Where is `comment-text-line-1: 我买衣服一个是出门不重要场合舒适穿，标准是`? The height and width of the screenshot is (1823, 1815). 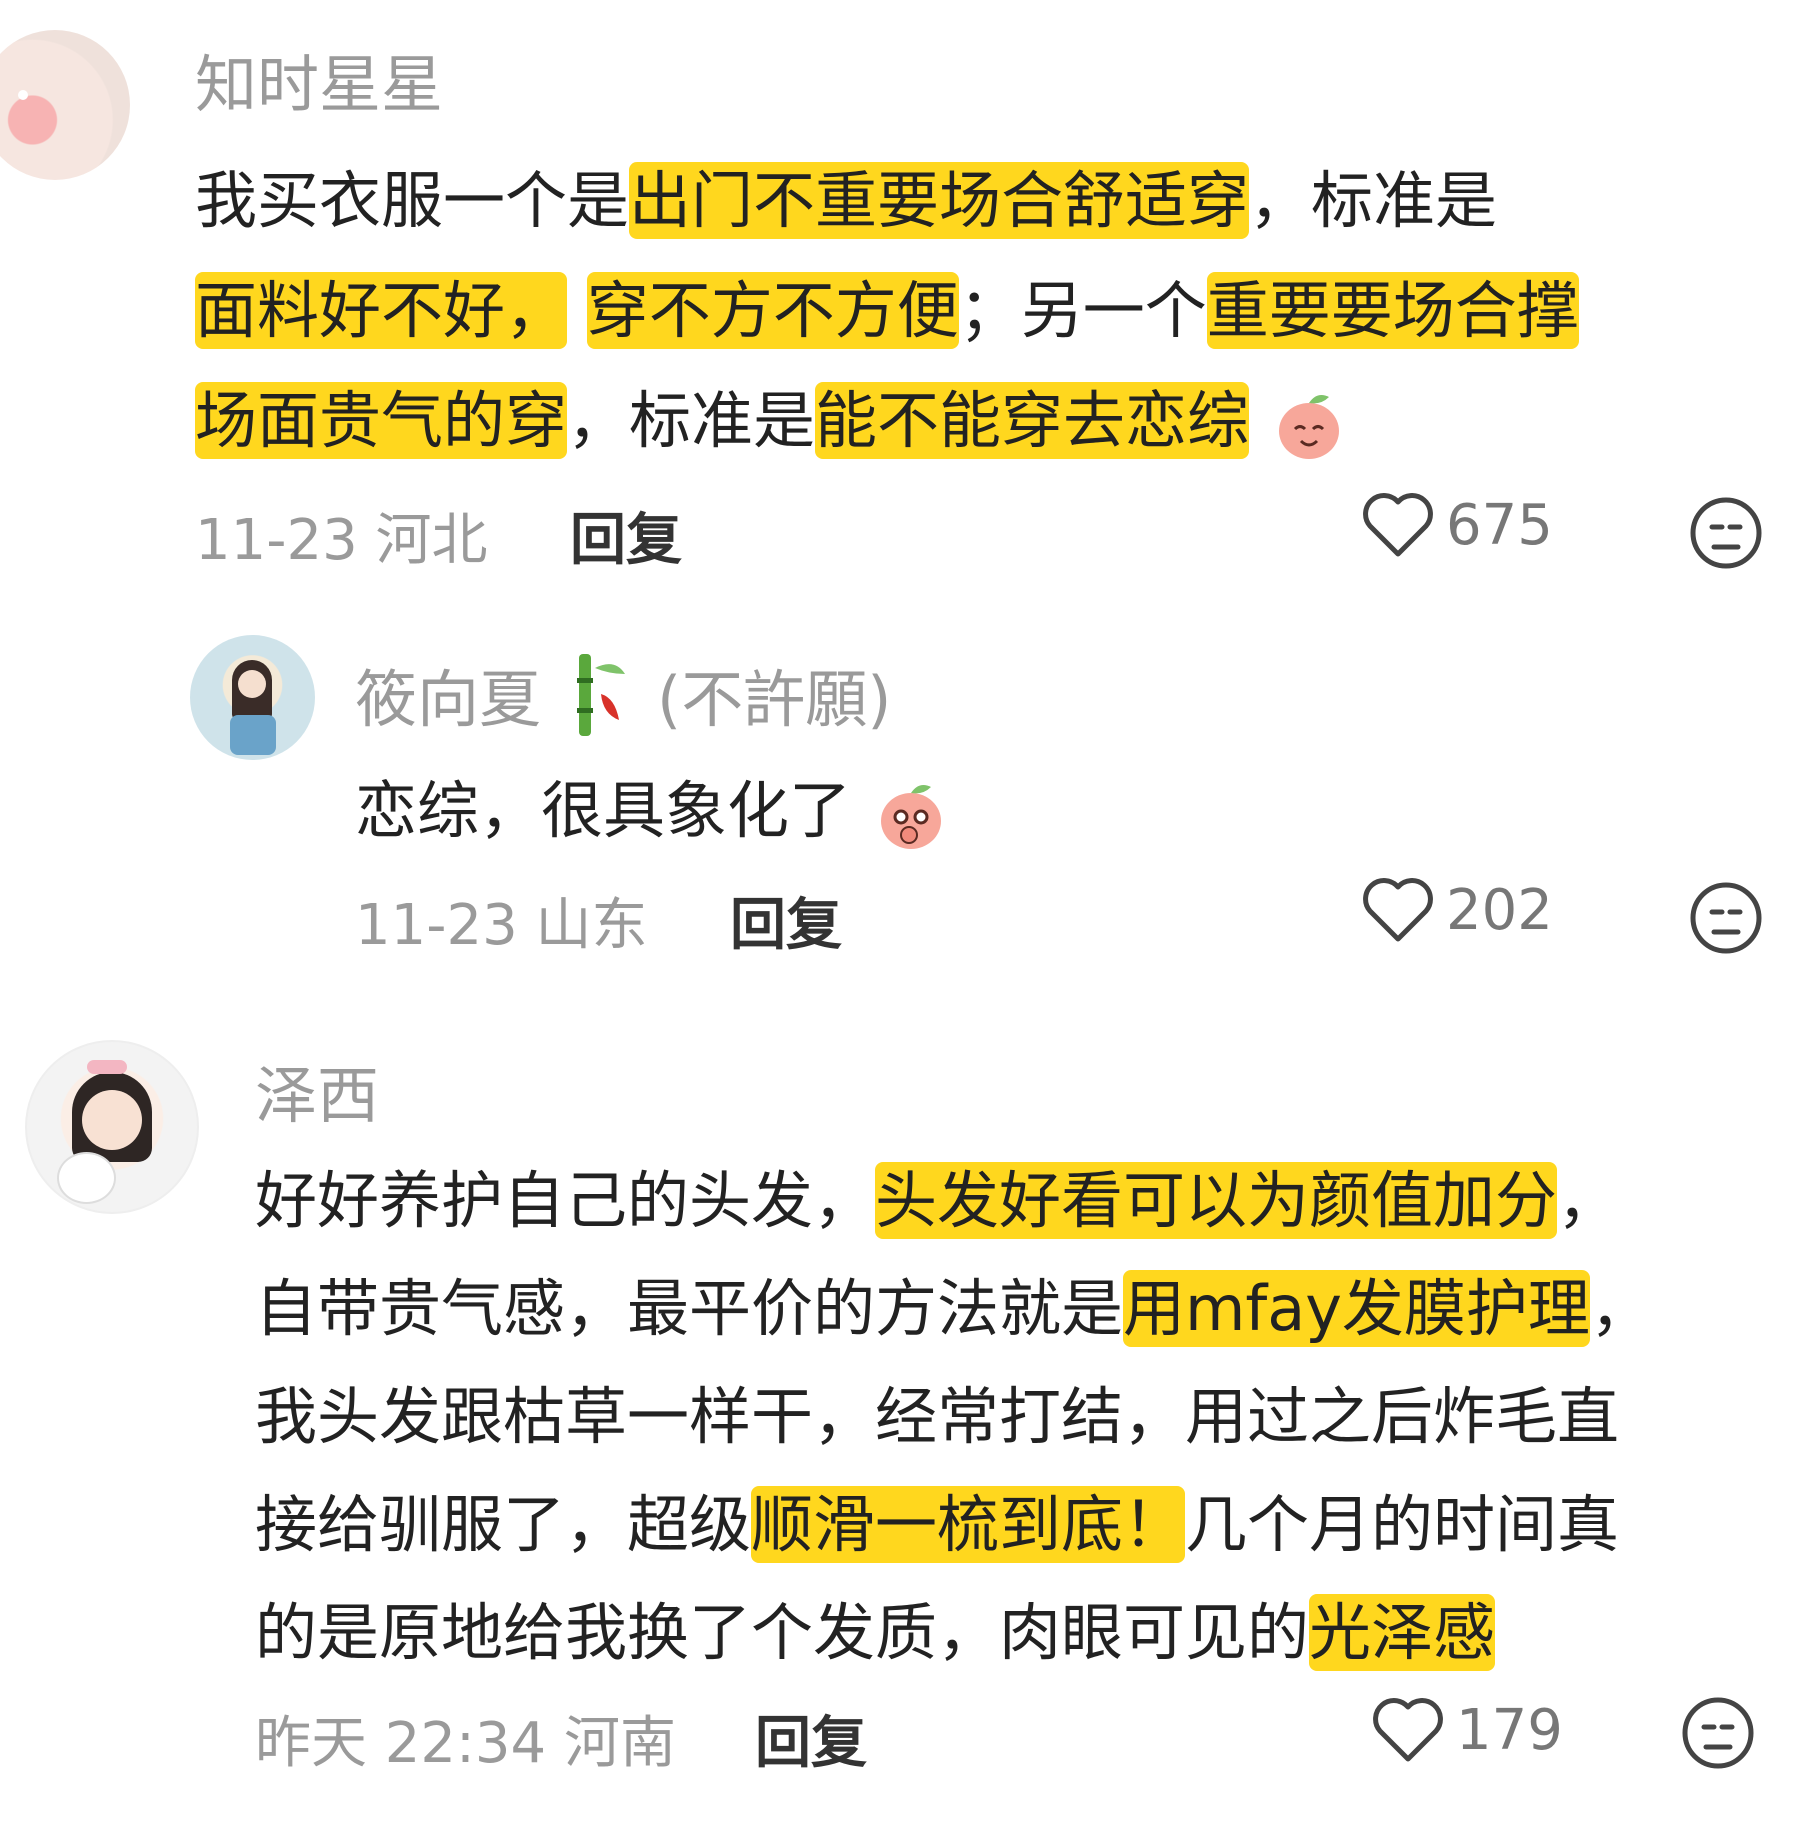 comment-text-line-1: 我买衣服一个是出门不重要场合舒适穿，标准是 is located at coordinates (846, 195).